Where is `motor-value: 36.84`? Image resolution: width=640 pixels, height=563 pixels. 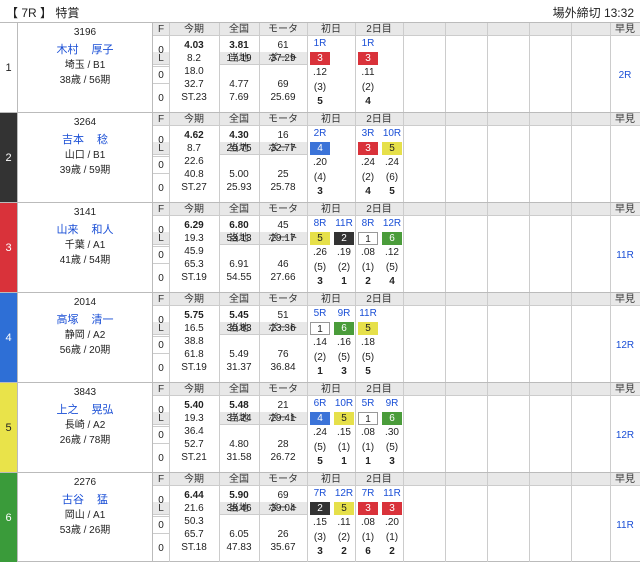 motor-value: 36.84 is located at coordinates (283, 367).